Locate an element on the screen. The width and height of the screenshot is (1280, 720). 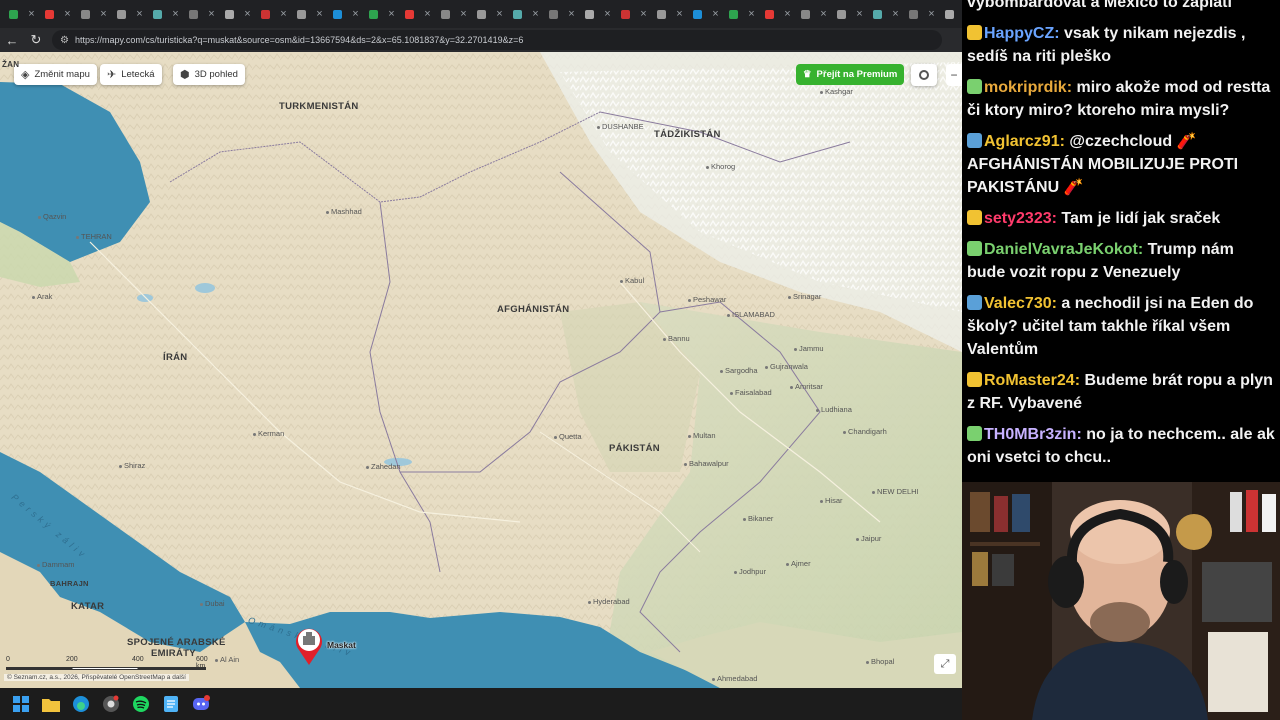
change-map-button: ◈ Změnit mapu is located at coordinates (55, 74).